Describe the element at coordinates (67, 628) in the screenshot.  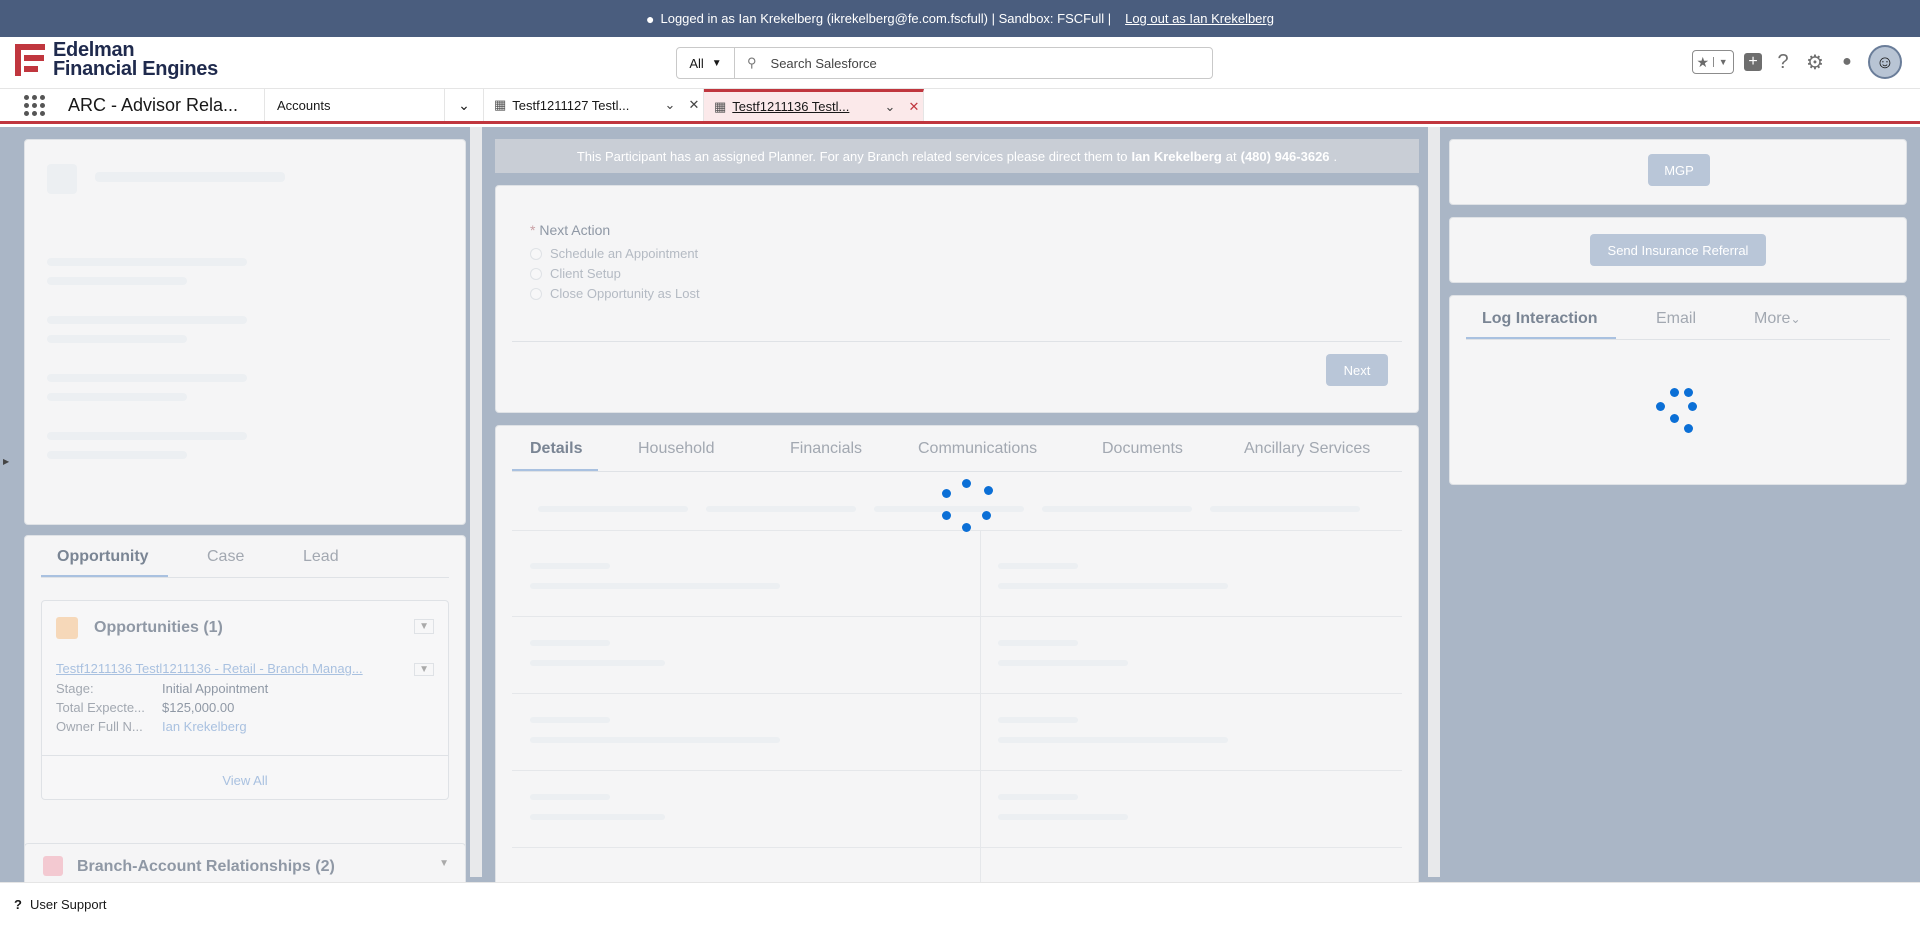
I see `opportunity-icon` at that location.